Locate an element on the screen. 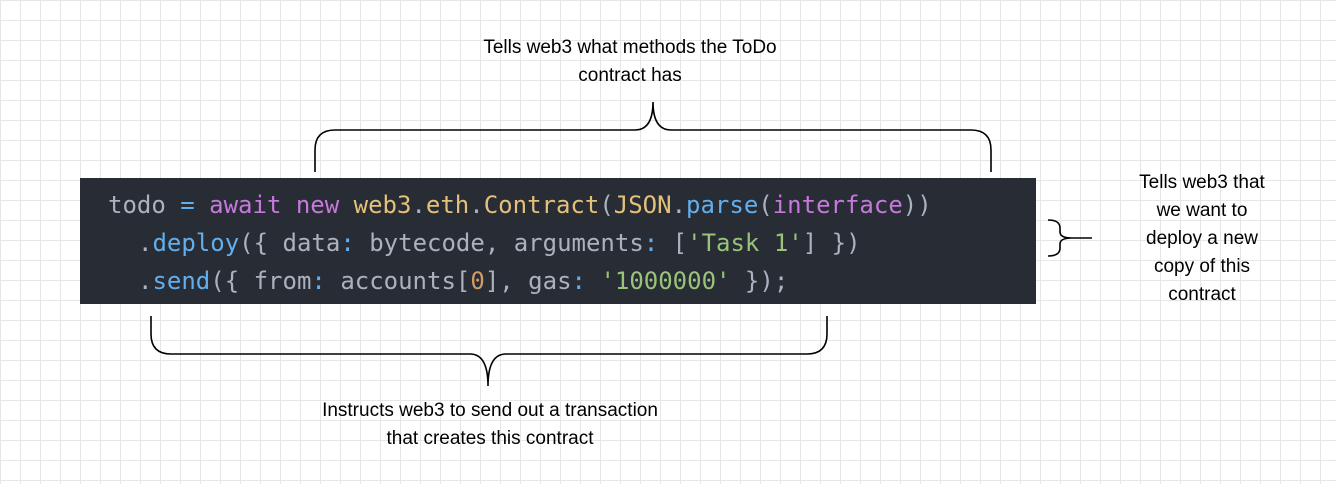  code-token: from is located at coordinates (282, 281).